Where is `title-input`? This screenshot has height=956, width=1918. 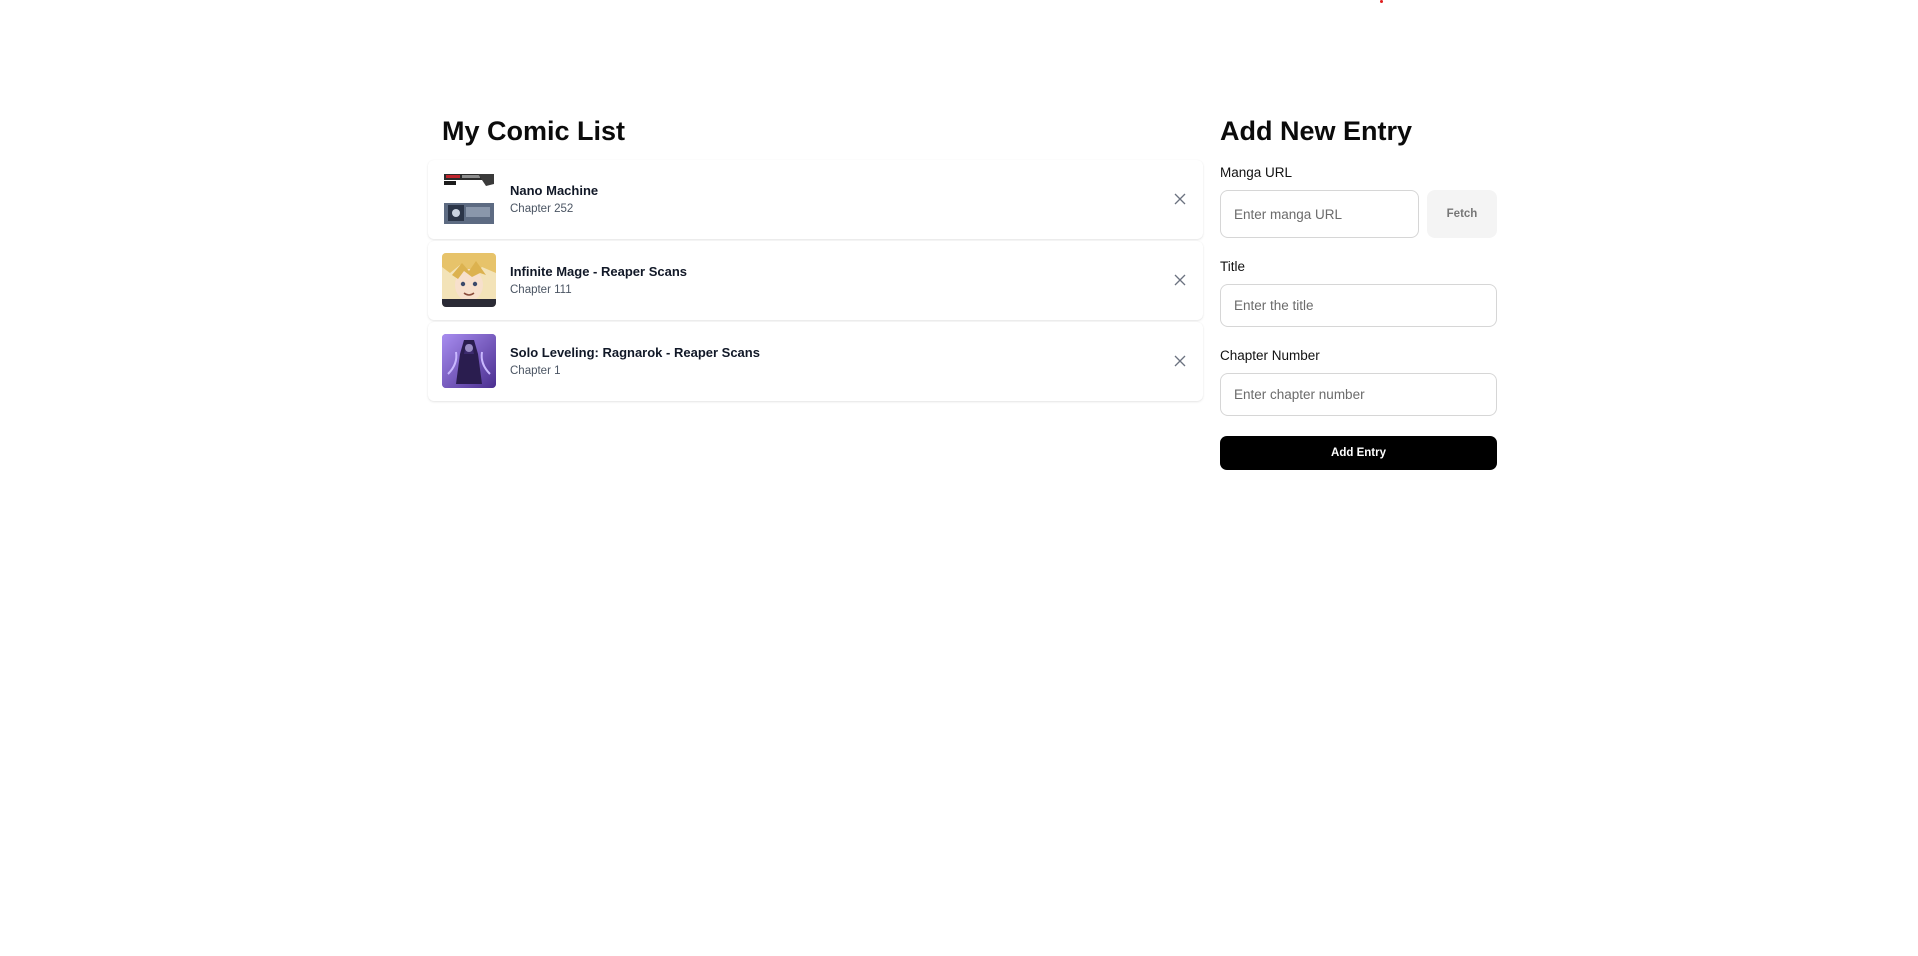
title-input is located at coordinates (1358, 305).